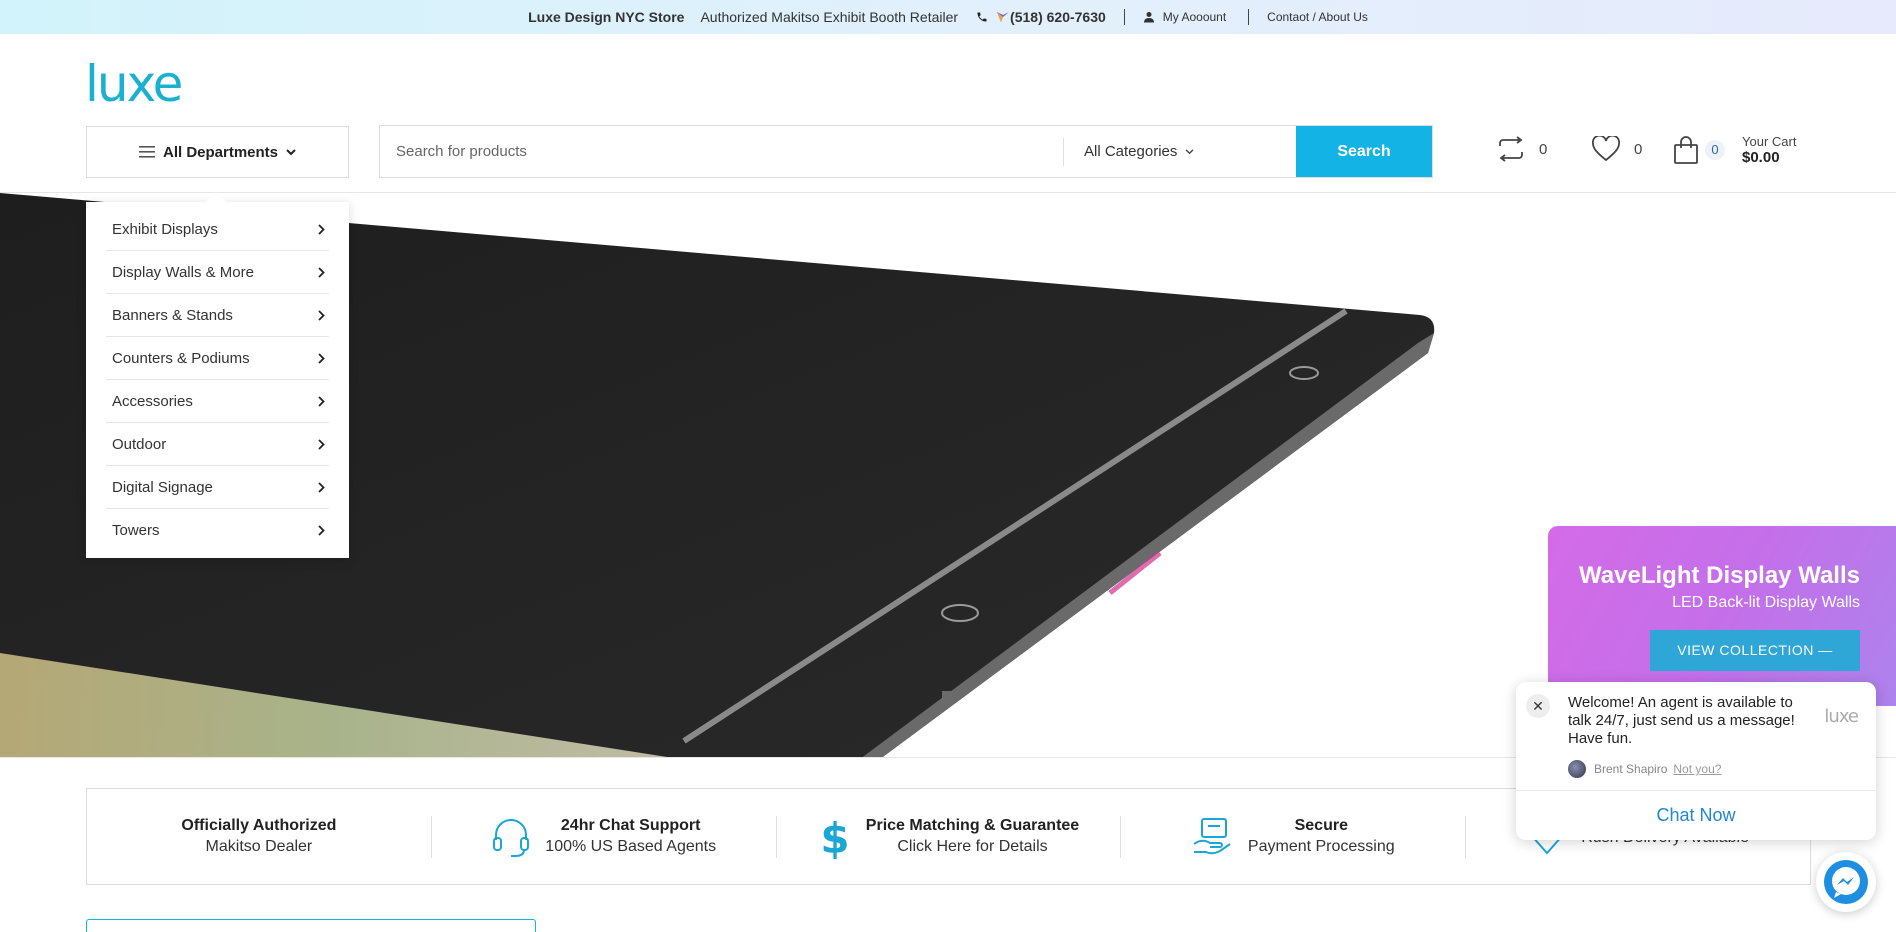 The height and width of the screenshot is (932, 1896). Describe the element at coordinates (217, 401) in the screenshot. I see `department-item: Accessories` at that location.